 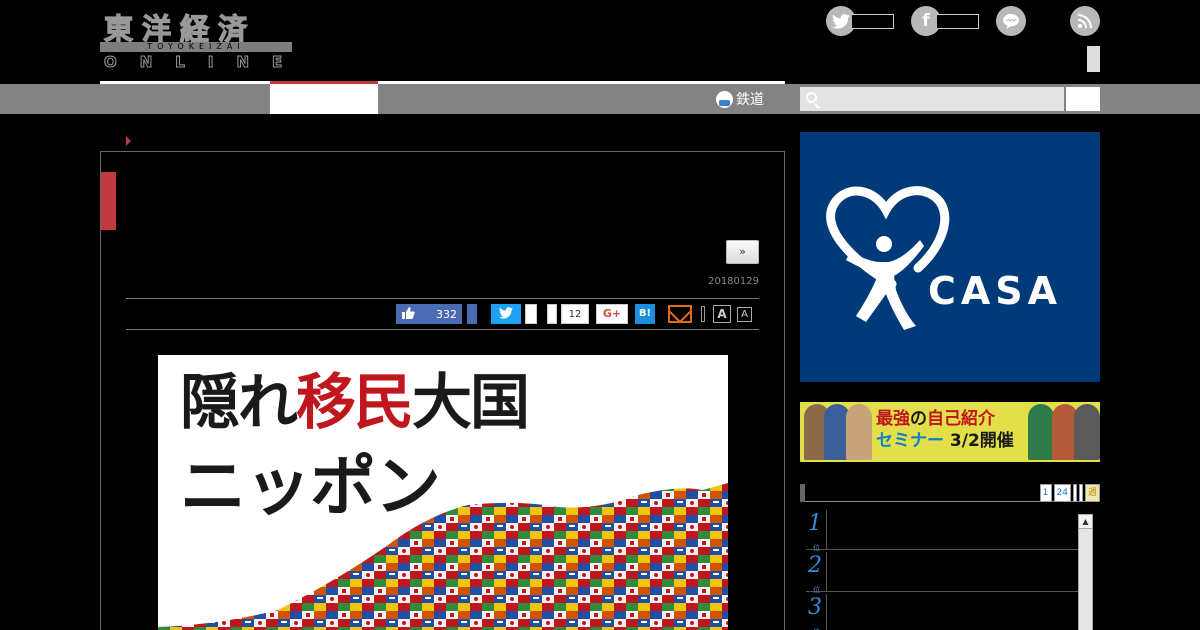 I want to click on train-icon, so click(x=724, y=99).